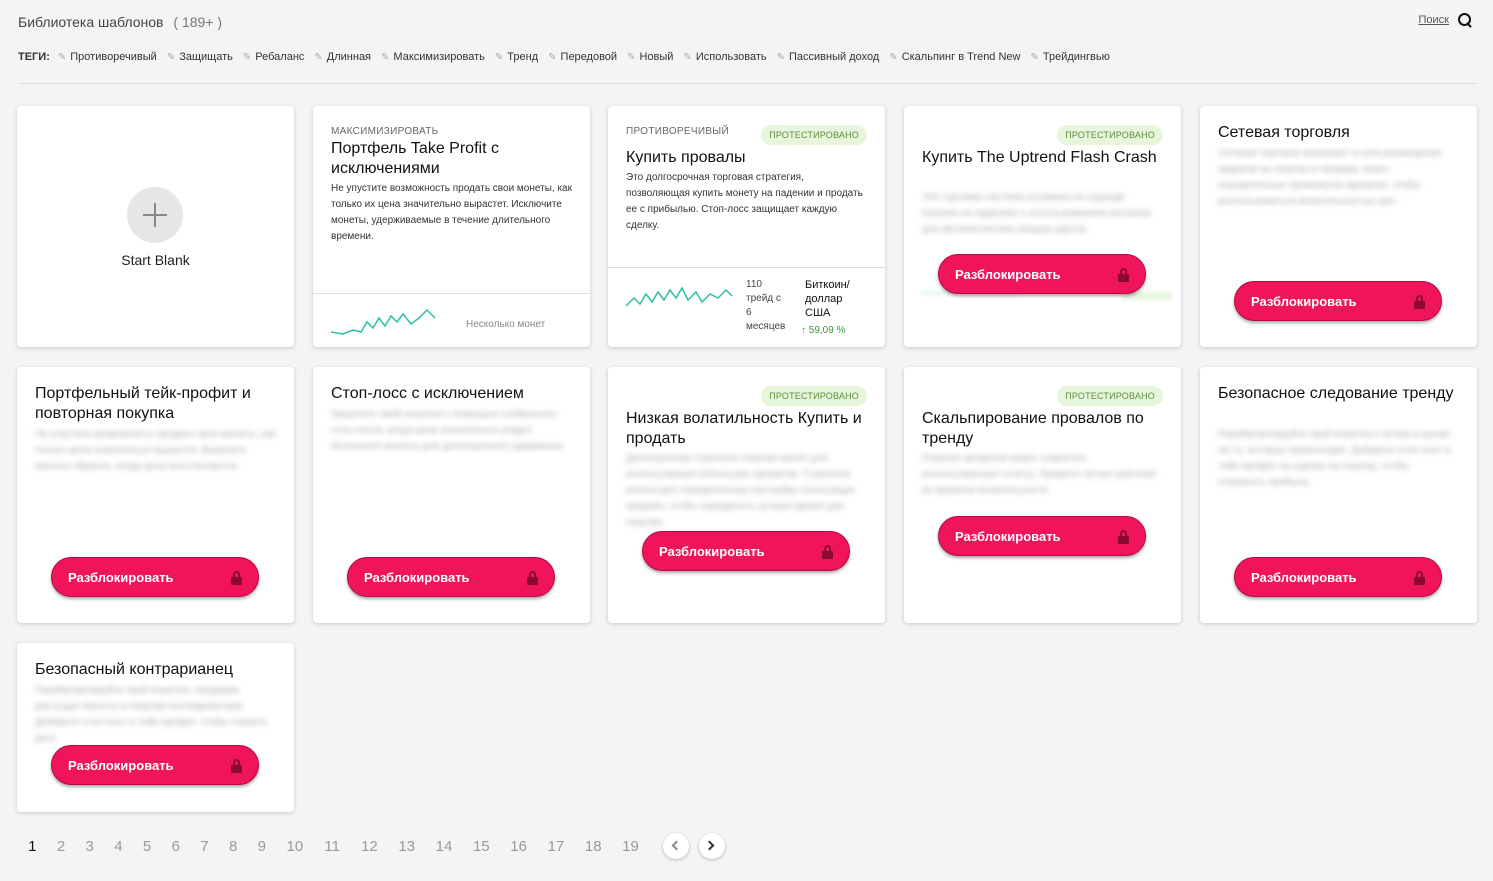 Image resolution: width=1493 pixels, height=881 pixels. Describe the element at coordinates (32, 846) in the screenshot. I see `page-link: 1` at that location.